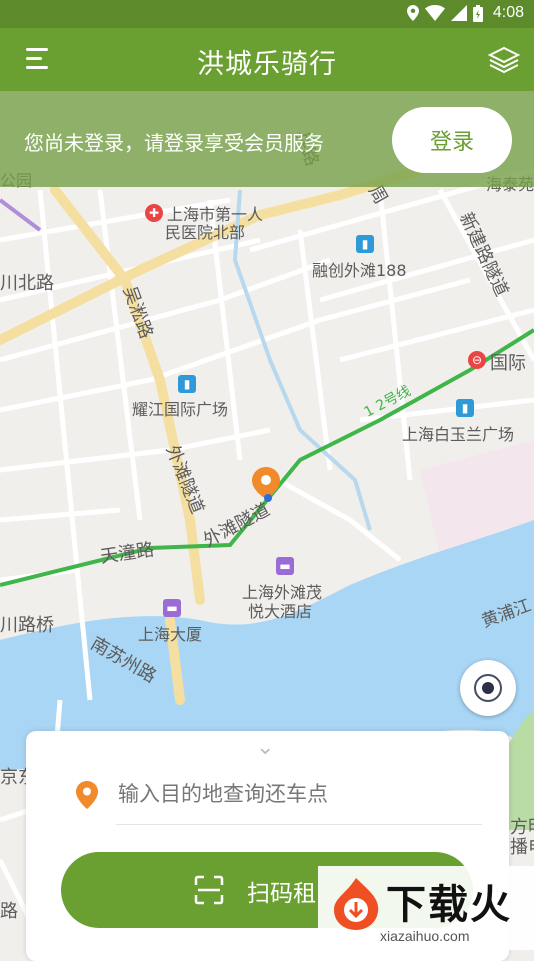 The width and height of the screenshot is (534, 961). What do you see at coordinates (281, 894) in the screenshot?
I see `scan-rent-label: 扫码租` at bounding box center [281, 894].